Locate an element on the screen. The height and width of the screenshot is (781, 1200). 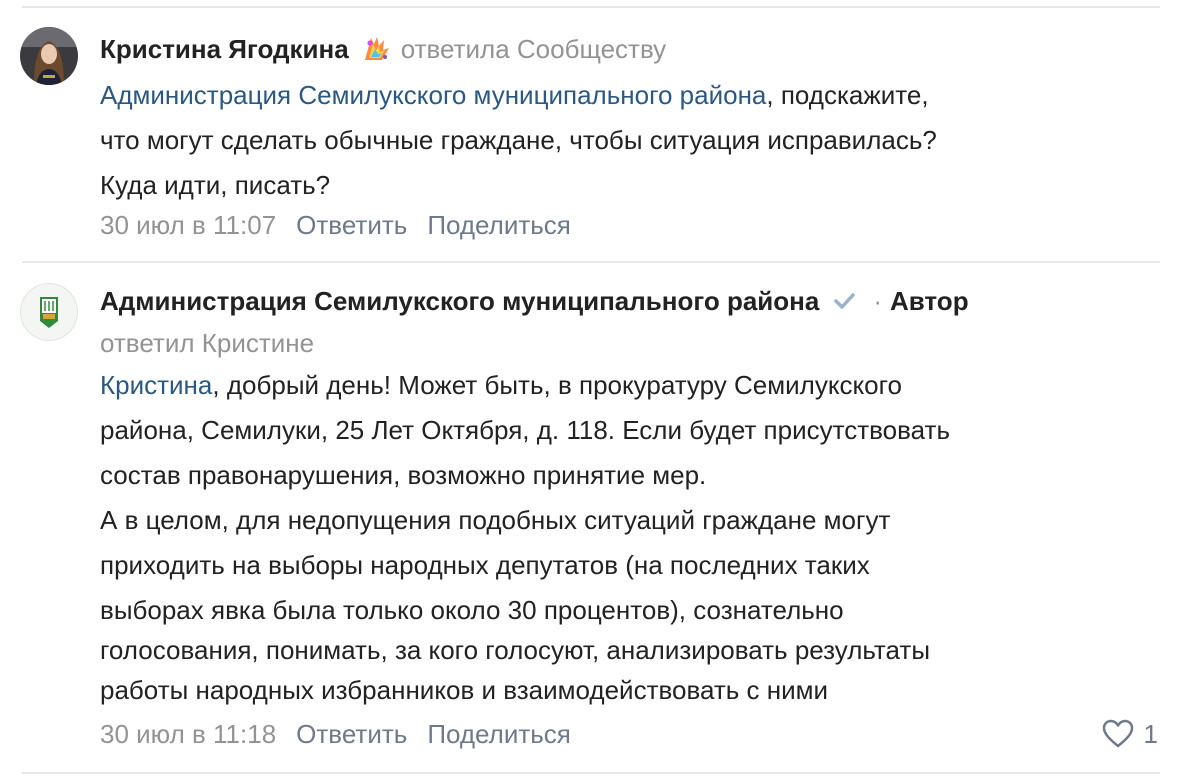
coat-of-arms-icon is located at coordinates (49, 312).